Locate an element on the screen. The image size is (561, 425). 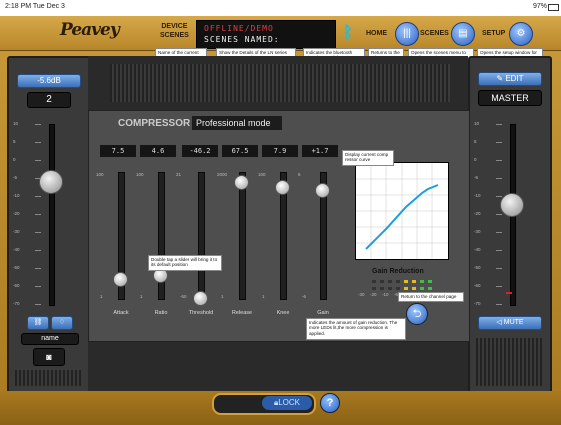
fader-label: Attack is located at coordinates (121, 313).